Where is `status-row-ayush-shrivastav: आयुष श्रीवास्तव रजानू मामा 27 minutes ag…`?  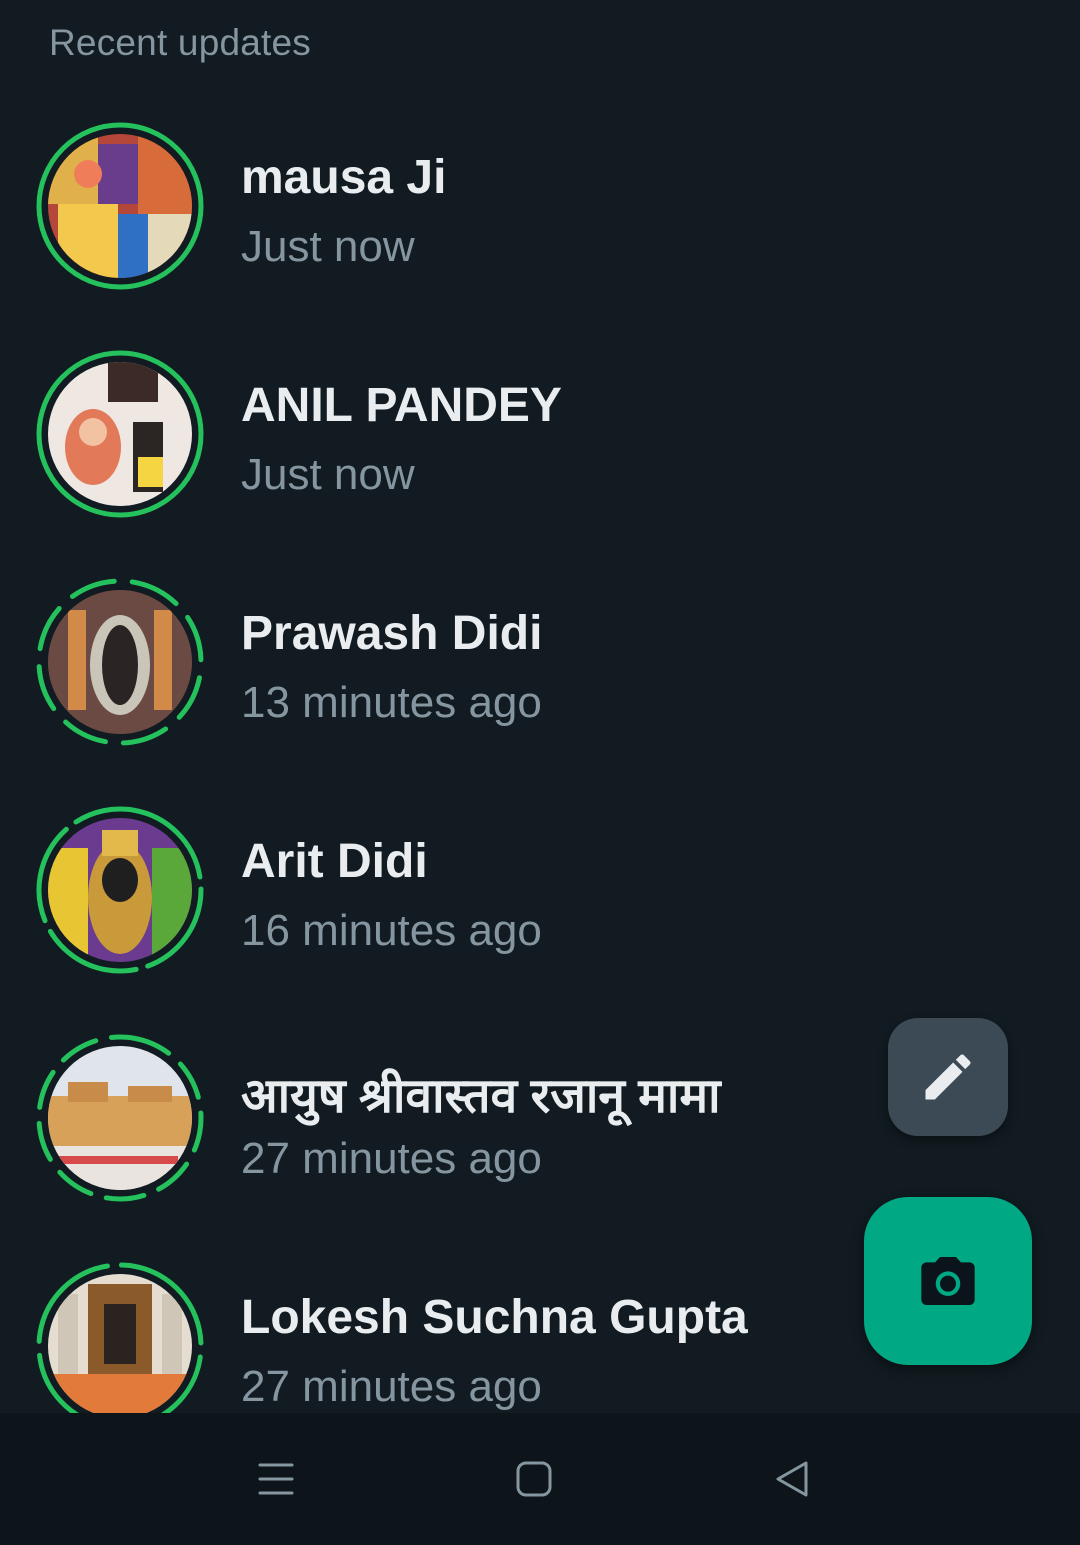 status-row-ayush-shrivastav: आयुष श्रीवास्तव रजानू मामा 27 minutes ag… is located at coordinates (430, 1116).